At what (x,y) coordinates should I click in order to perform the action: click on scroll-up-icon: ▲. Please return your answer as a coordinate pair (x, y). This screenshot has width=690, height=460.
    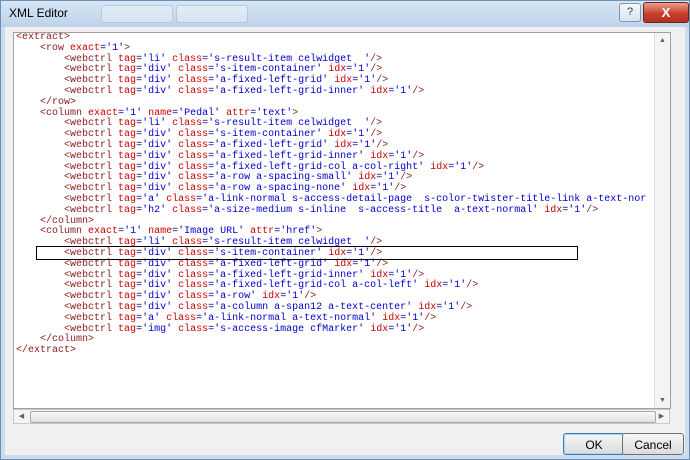
    Looking at the image, I should click on (662, 40).